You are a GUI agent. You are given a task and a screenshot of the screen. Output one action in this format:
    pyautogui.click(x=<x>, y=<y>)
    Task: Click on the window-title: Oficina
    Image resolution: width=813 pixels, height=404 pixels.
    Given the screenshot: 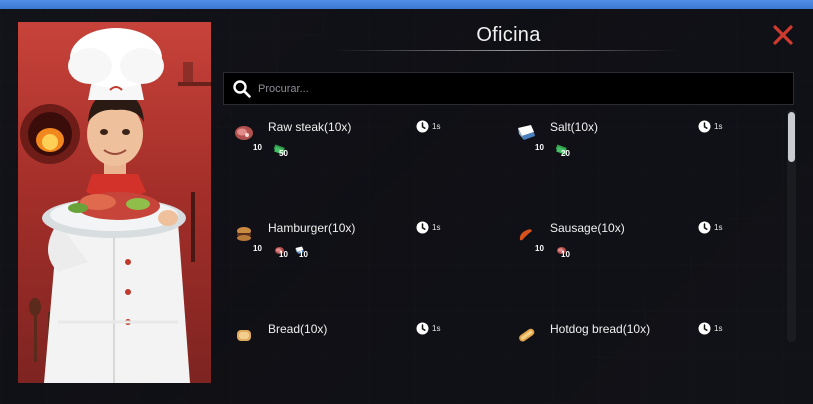 What is the action you would take?
    pyautogui.click(x=508, y=35)
    